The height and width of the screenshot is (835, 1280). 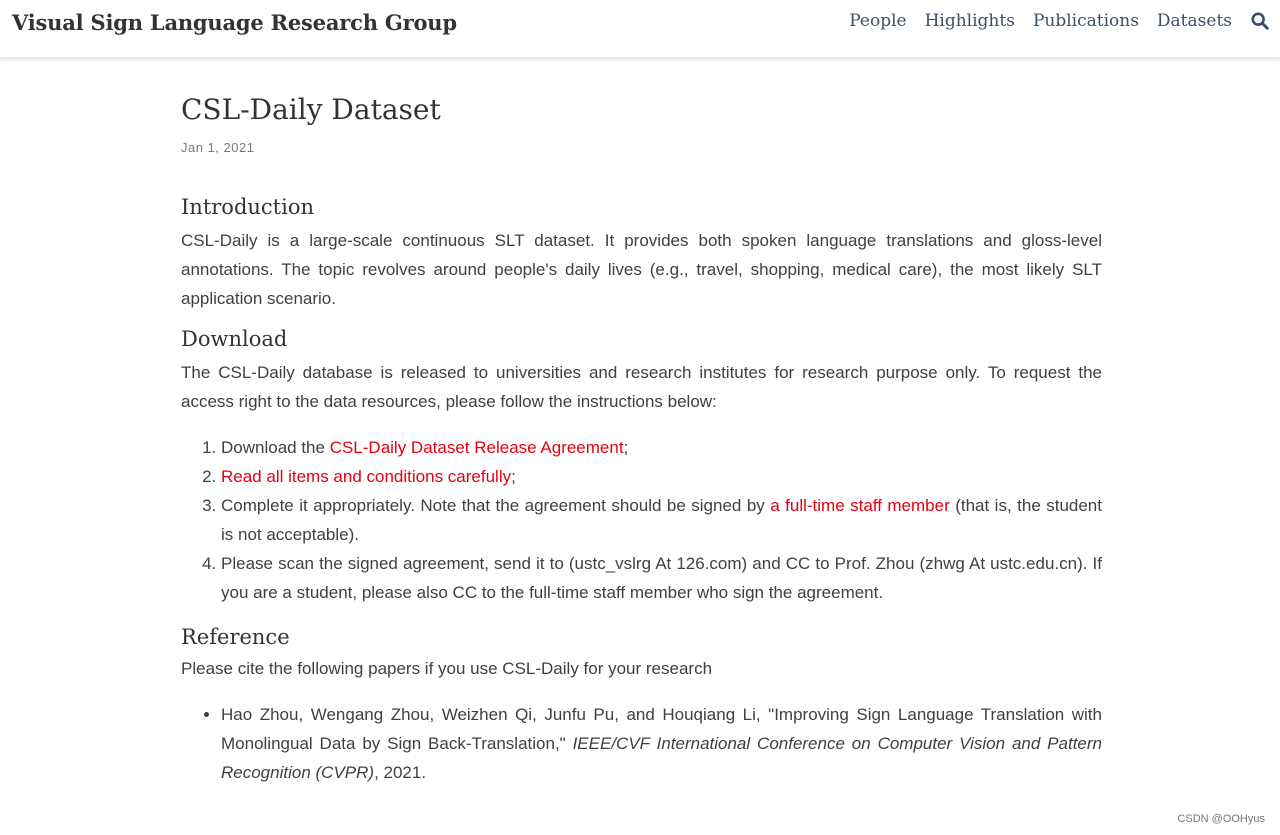 What do you see at coordinates (275, 447) in the screenshot?
I see `step-text: Download the` at bounding box center [275, 447].